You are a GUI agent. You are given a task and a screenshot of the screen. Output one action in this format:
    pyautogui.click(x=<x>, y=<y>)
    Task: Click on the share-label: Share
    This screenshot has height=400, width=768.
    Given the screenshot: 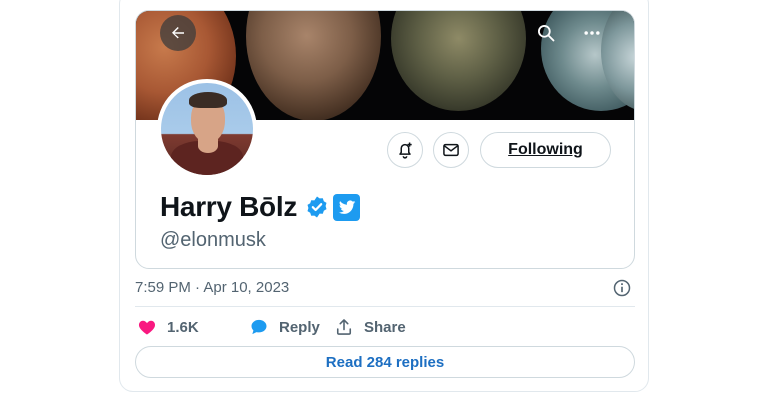 What is the action you would take?
    pyautogui.click(x=385, y=327)
    